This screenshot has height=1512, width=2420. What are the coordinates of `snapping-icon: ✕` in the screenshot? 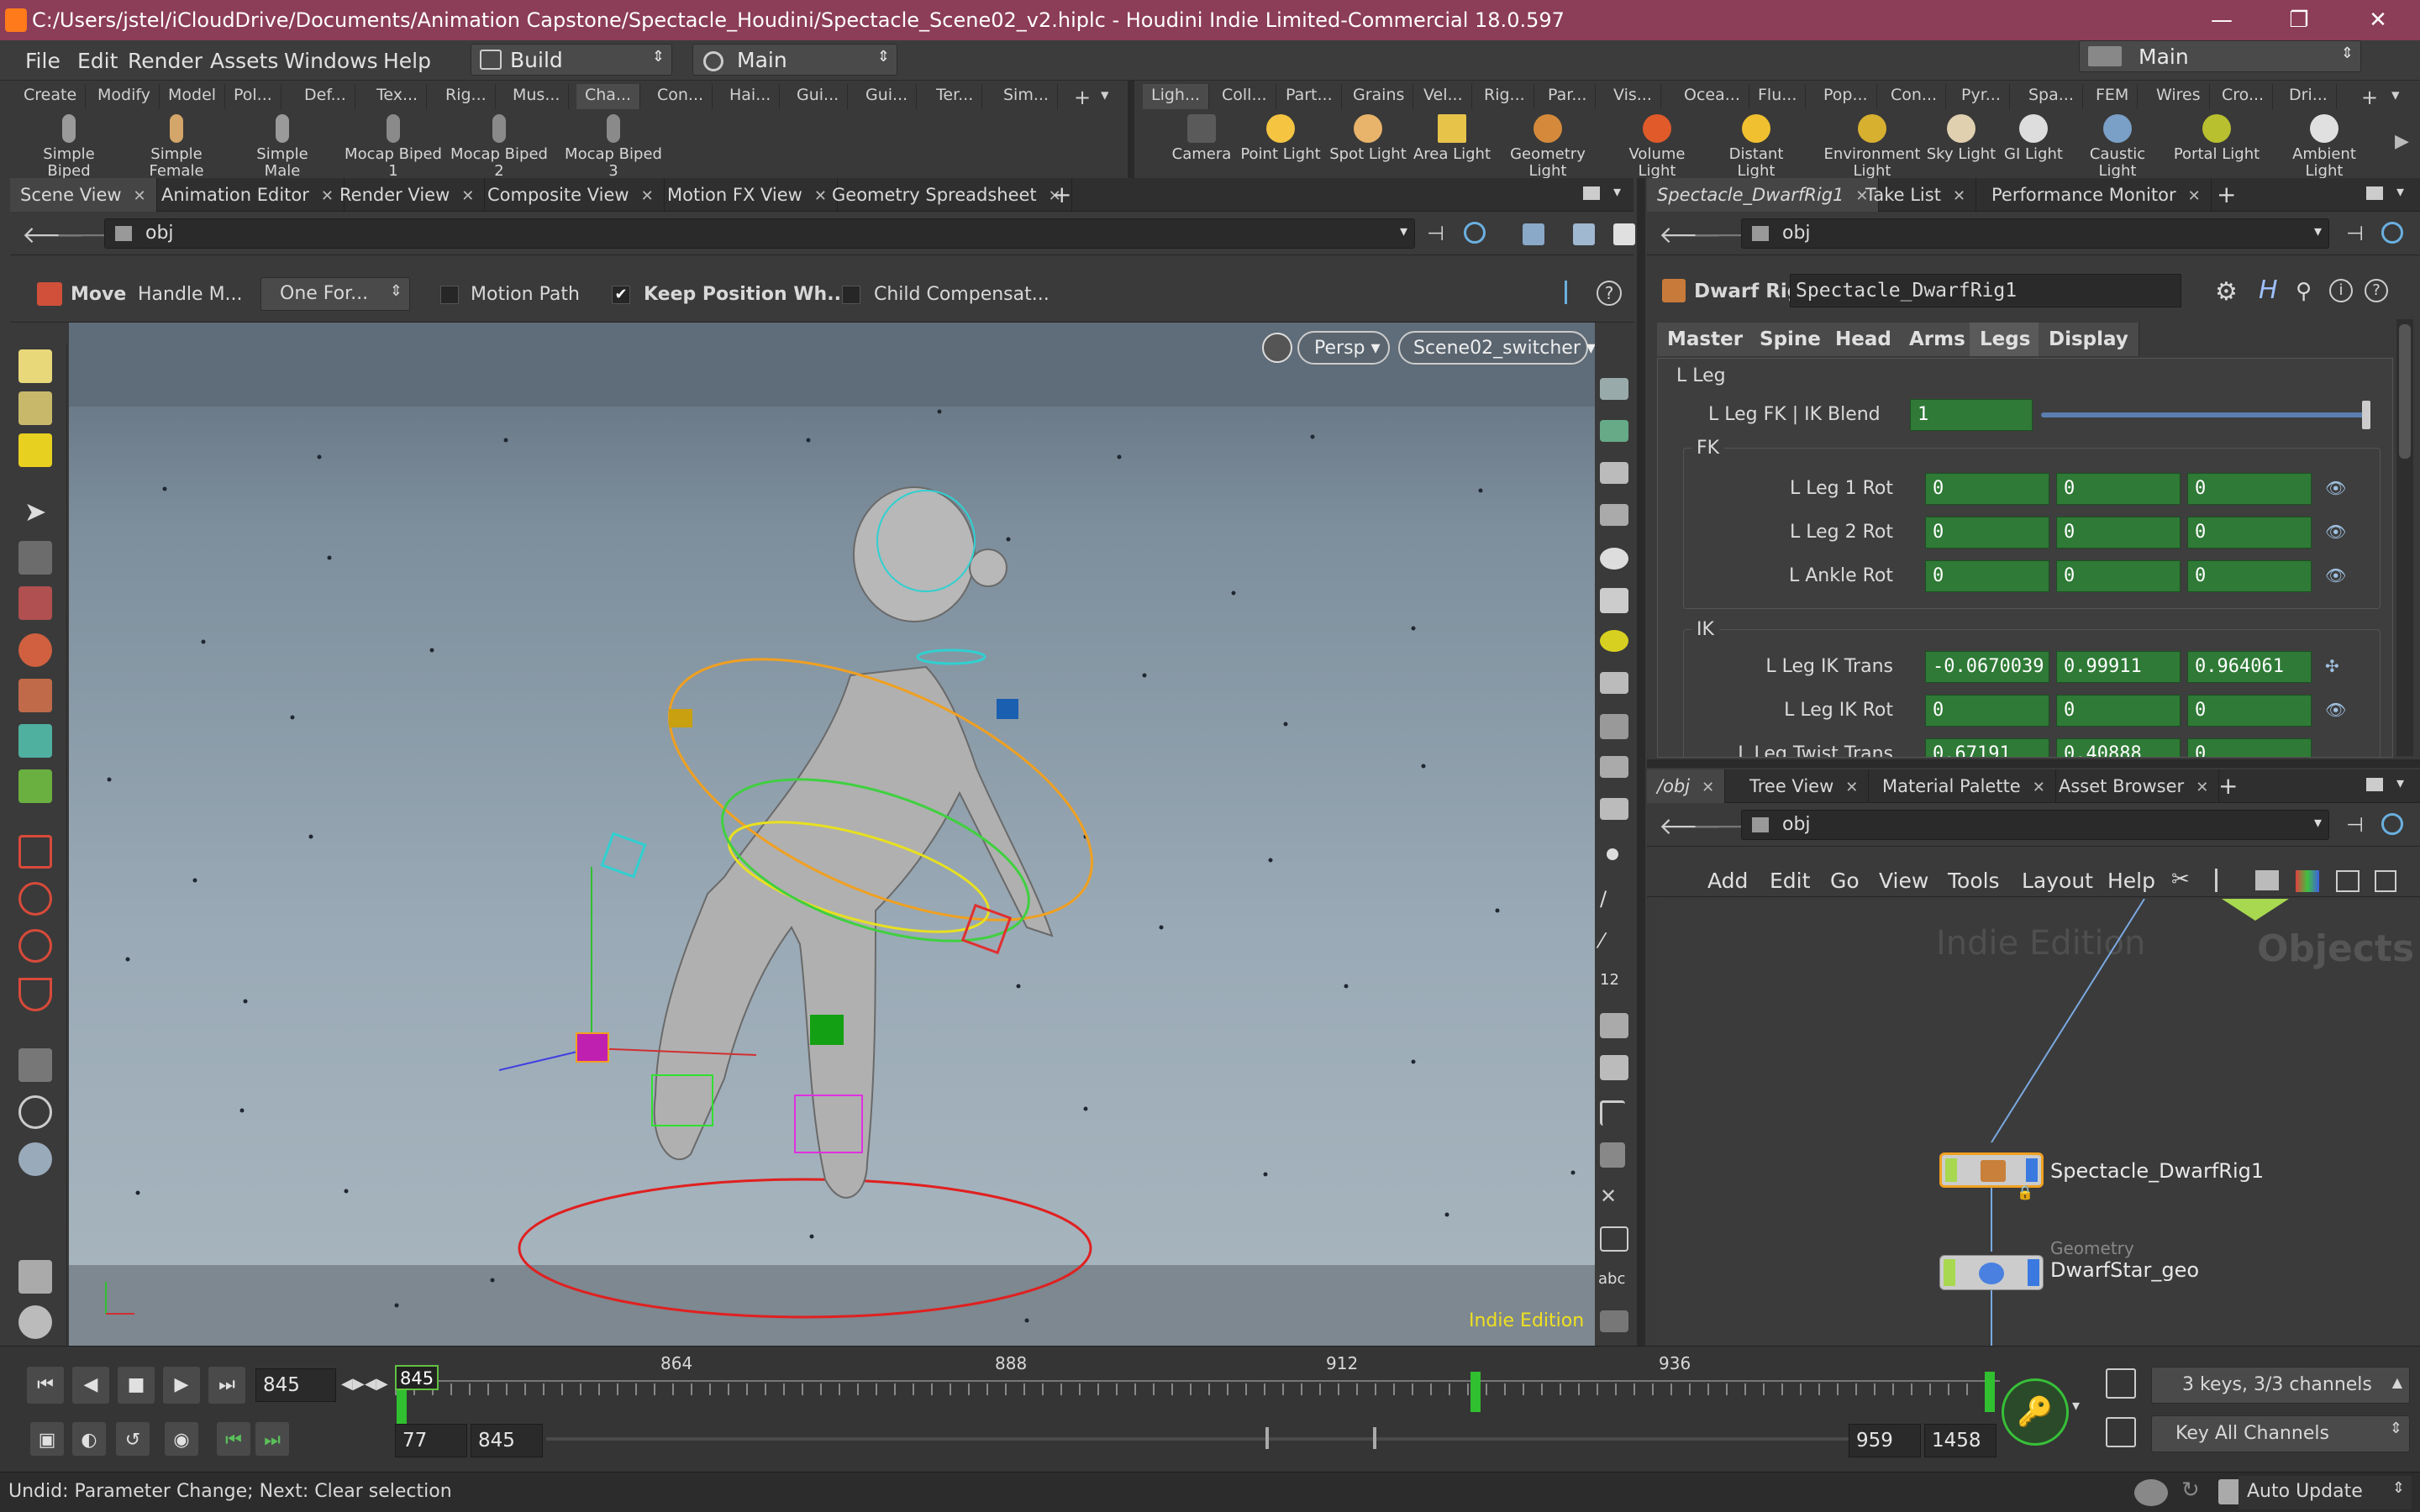 It's located at (1613, 1197).